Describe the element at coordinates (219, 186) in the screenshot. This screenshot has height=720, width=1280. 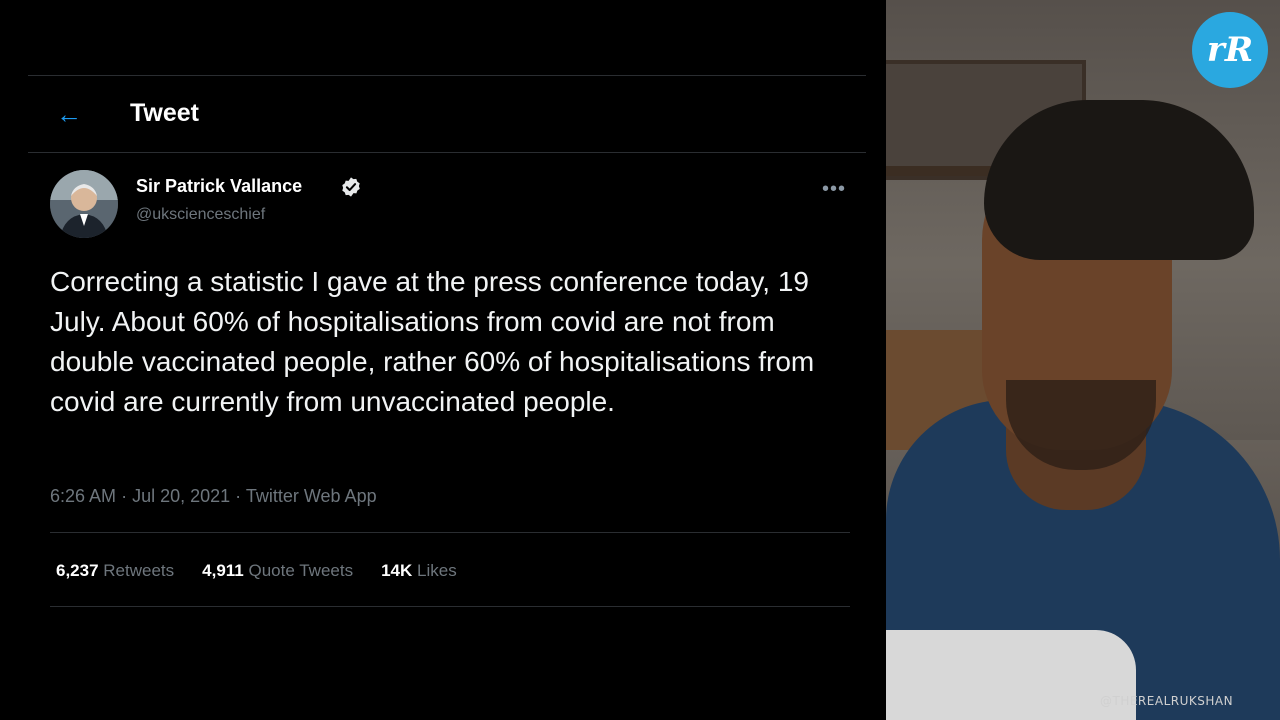
I see `author-name: Sir Patrick Vallance` at that location.